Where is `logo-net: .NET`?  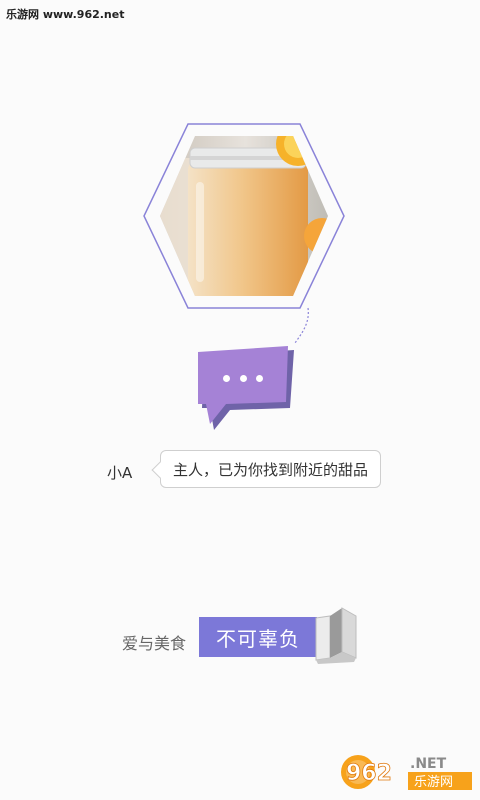
logo-net: .NET is located at coordinates (428, 764).